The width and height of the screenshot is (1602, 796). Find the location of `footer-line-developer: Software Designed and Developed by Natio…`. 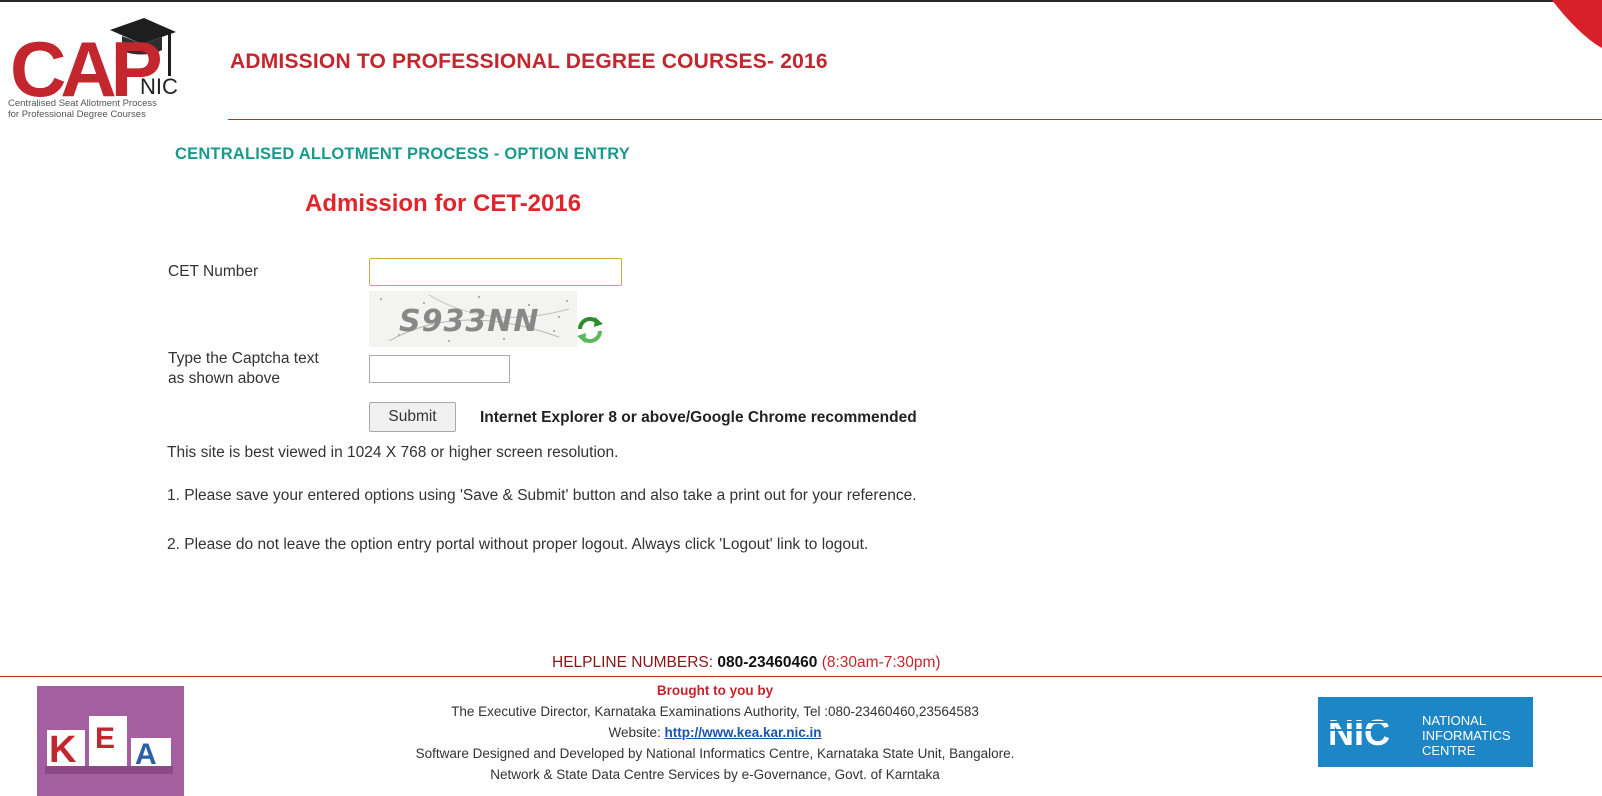

footer-line-developer: Software Designed and Developed by Natio… is located at coordinates (715, 753).